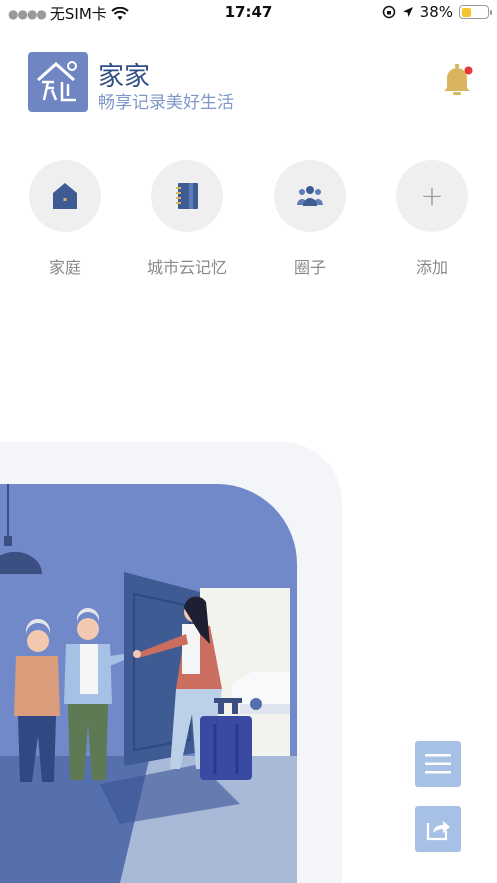 The height and width of the screenshot is (883, 497). I want to click on status-right: 38%, so click(437, 12).